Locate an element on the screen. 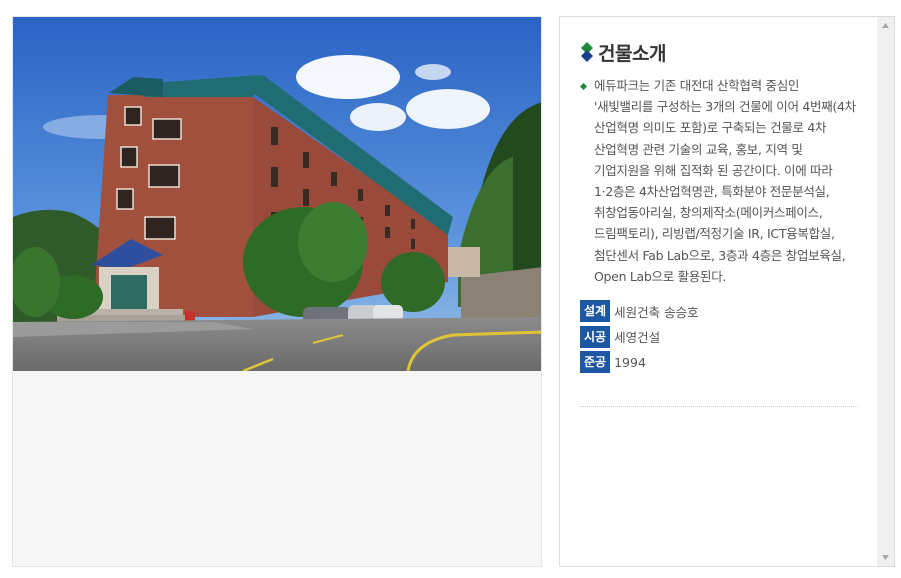 This screenshot has height=578, width=901. scroll-up-arrow-icon is located at coordinates (885, 25).